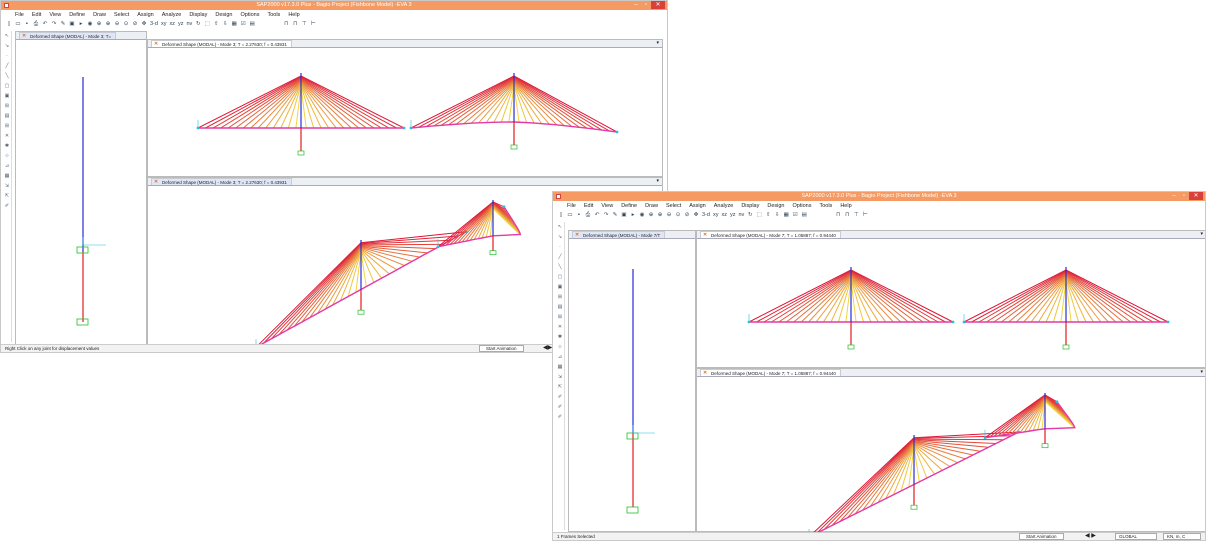  I want to click on lock-icon: ▣, so click(72, 24).